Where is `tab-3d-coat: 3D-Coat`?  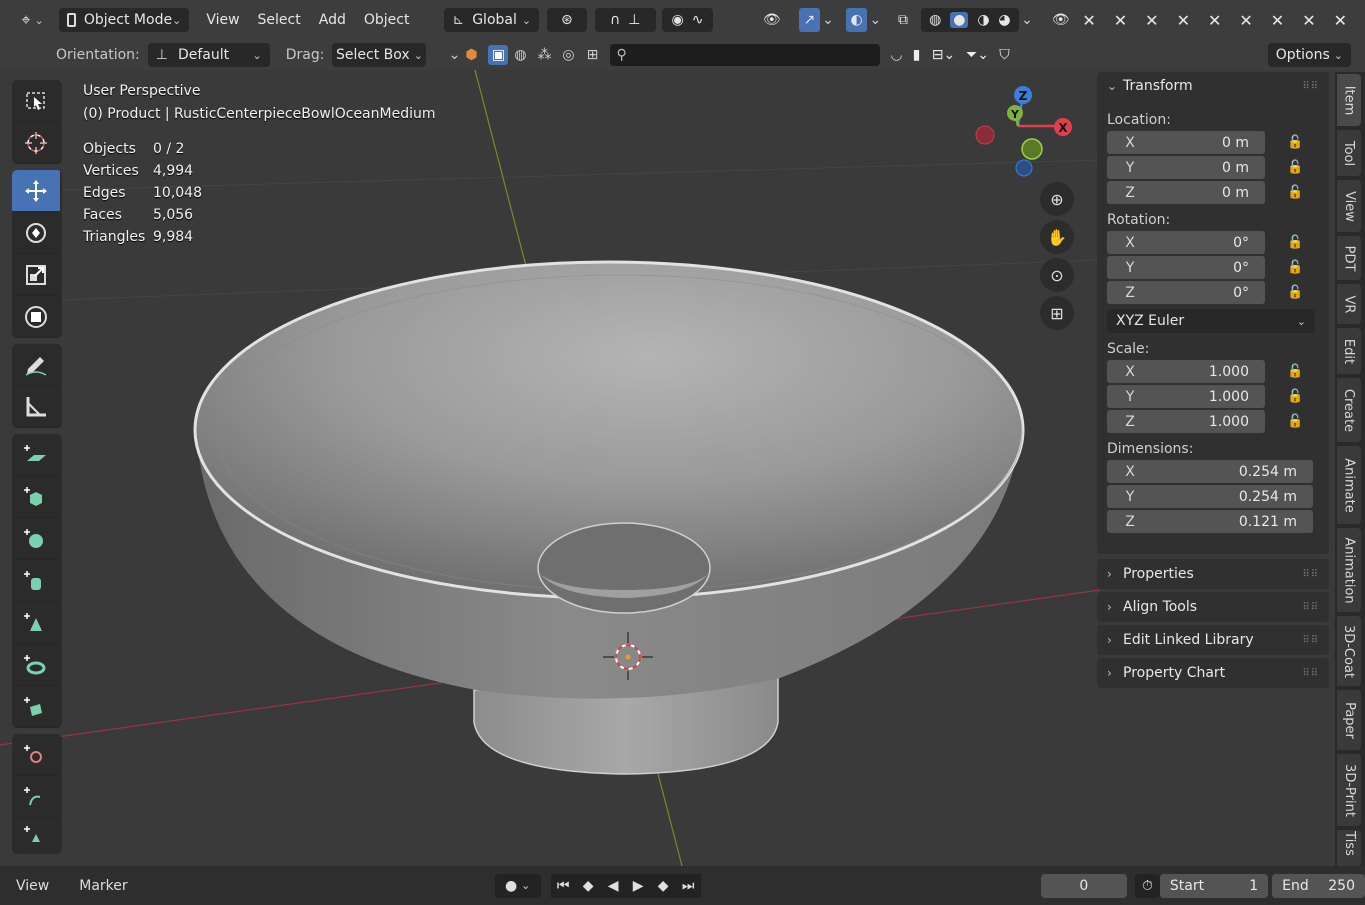 tab-3d-coat: 3D-Coat is located at coordinates (1349, 651).